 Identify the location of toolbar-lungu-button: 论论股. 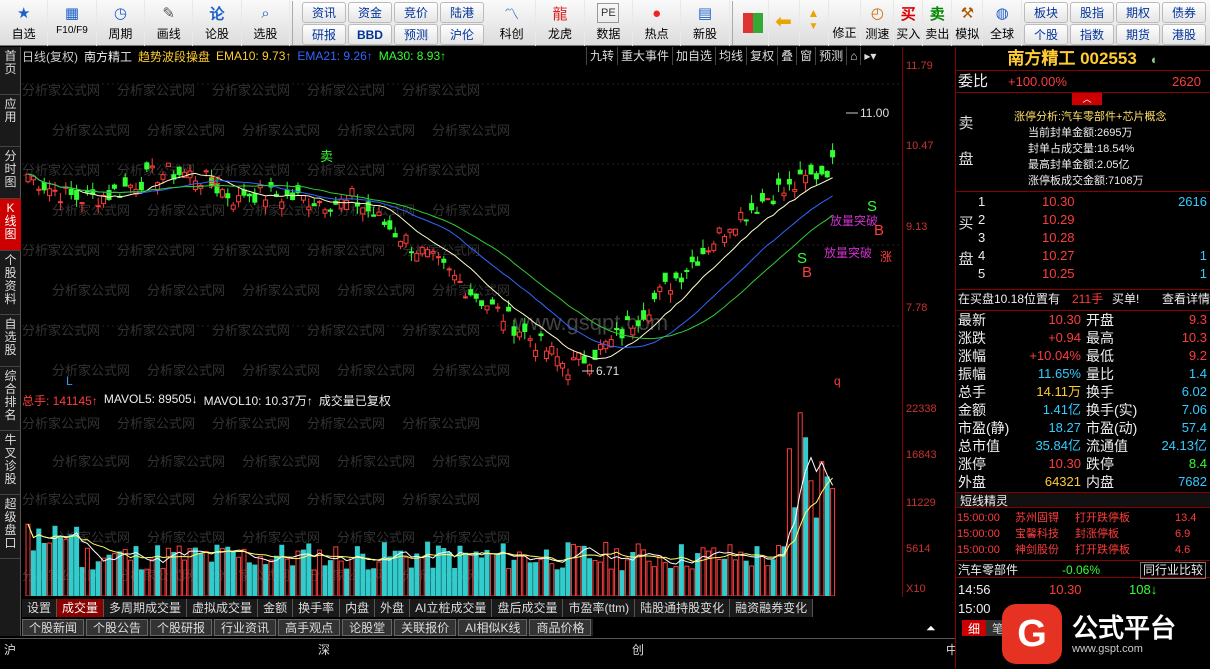
(217, 23).